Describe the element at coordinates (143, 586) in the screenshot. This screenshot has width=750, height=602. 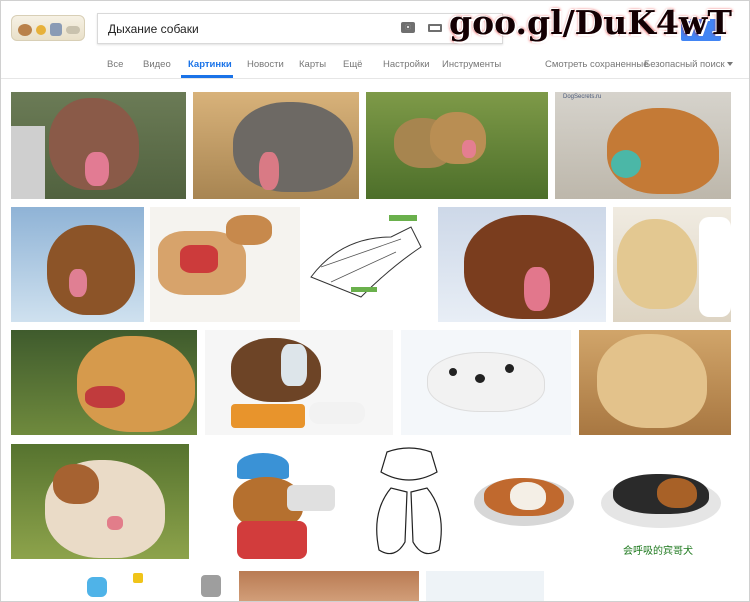
I see `image-result-cartoon-icons` at that location.